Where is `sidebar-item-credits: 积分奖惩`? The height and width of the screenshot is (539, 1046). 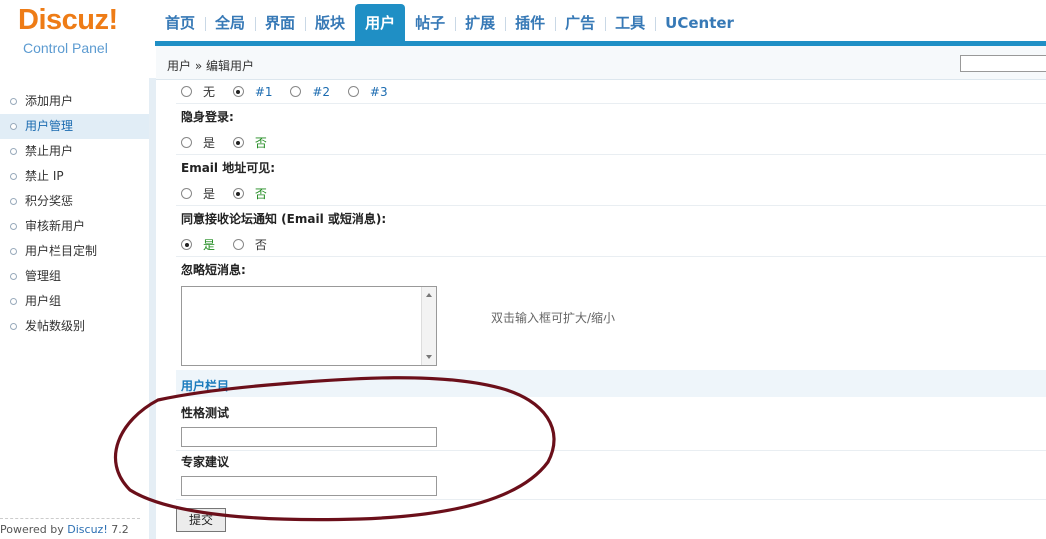 sidebar-item-credits: 积分奖惩 is located at coordinates (74, 201).